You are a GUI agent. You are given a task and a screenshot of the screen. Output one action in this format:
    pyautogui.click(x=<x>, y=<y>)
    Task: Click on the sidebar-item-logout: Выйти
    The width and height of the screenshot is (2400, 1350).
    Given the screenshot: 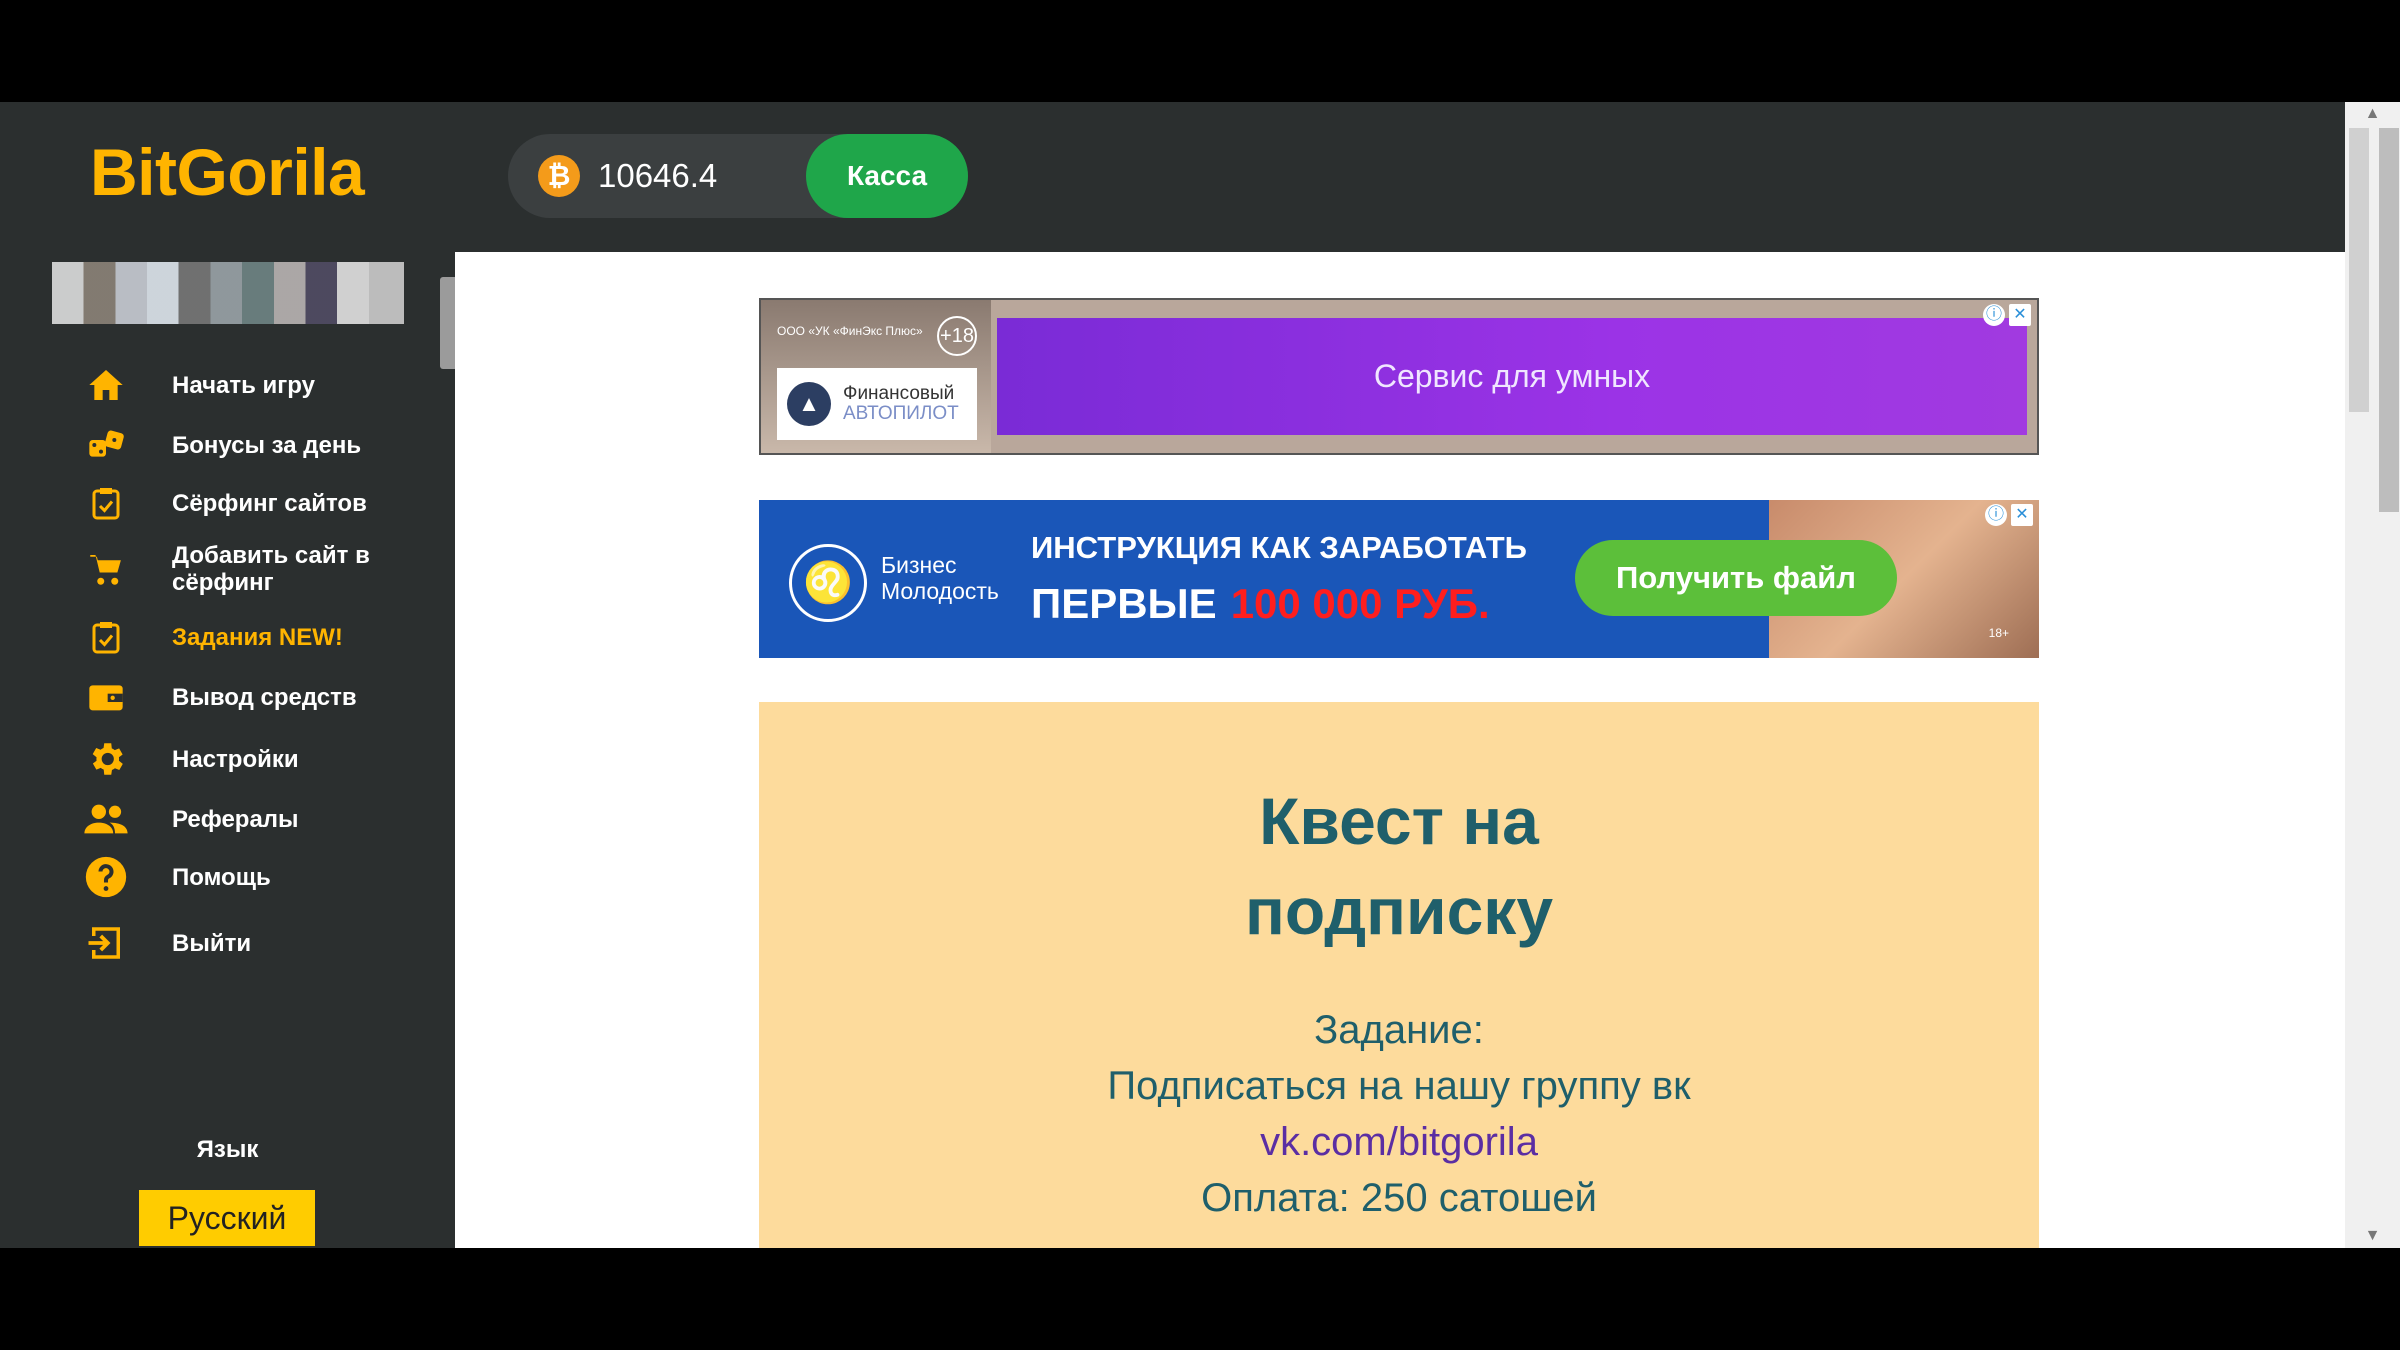 What is the action you would take?
    pyautogui.click(x=265, y=943)
    